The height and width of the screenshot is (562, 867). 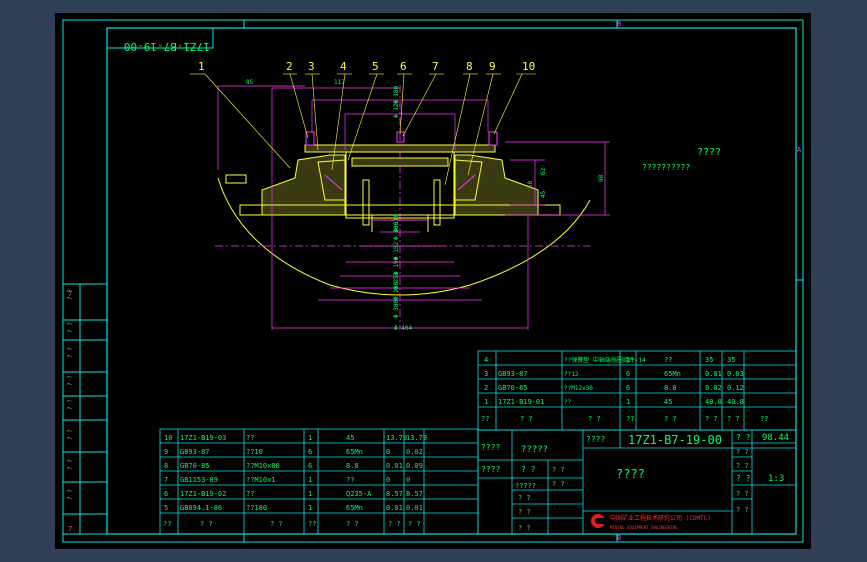 What do you see at coordinates (388, 480) in the screenshot?
I see `parts-left-w1: 0` at bounding box center [388, 480].